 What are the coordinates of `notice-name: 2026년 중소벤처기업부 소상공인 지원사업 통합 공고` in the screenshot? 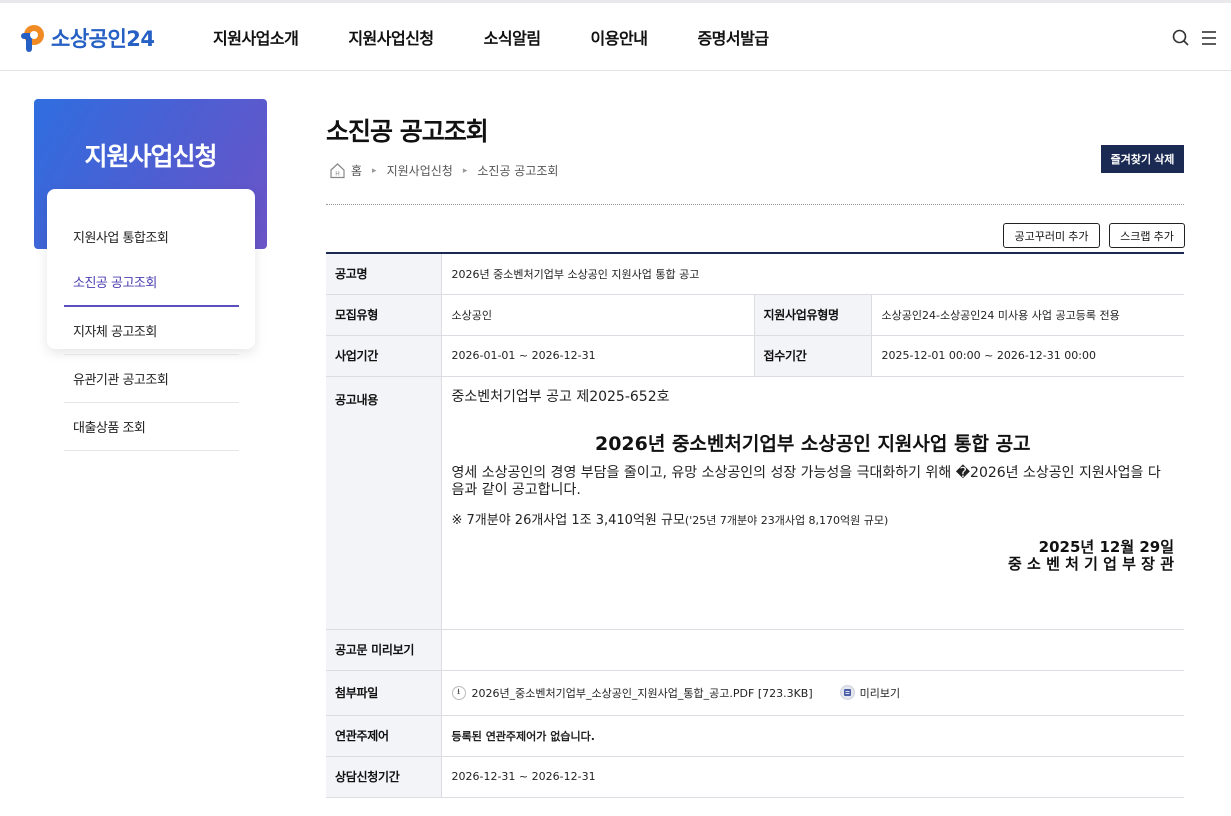 It's located at (812, 274).